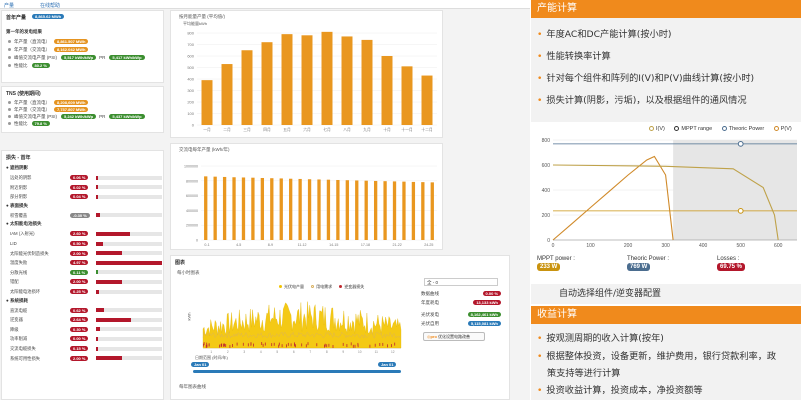  What do you see at coordinates (85, 262) in the screenshot?
I see `loss-row: 温度失败 4.97 %` at bounding box center [85, 262].